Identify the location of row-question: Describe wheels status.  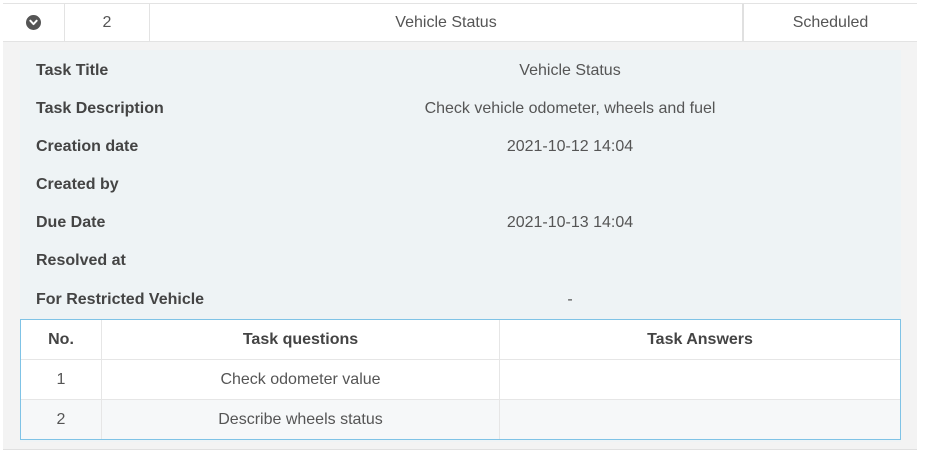
(301, 419).